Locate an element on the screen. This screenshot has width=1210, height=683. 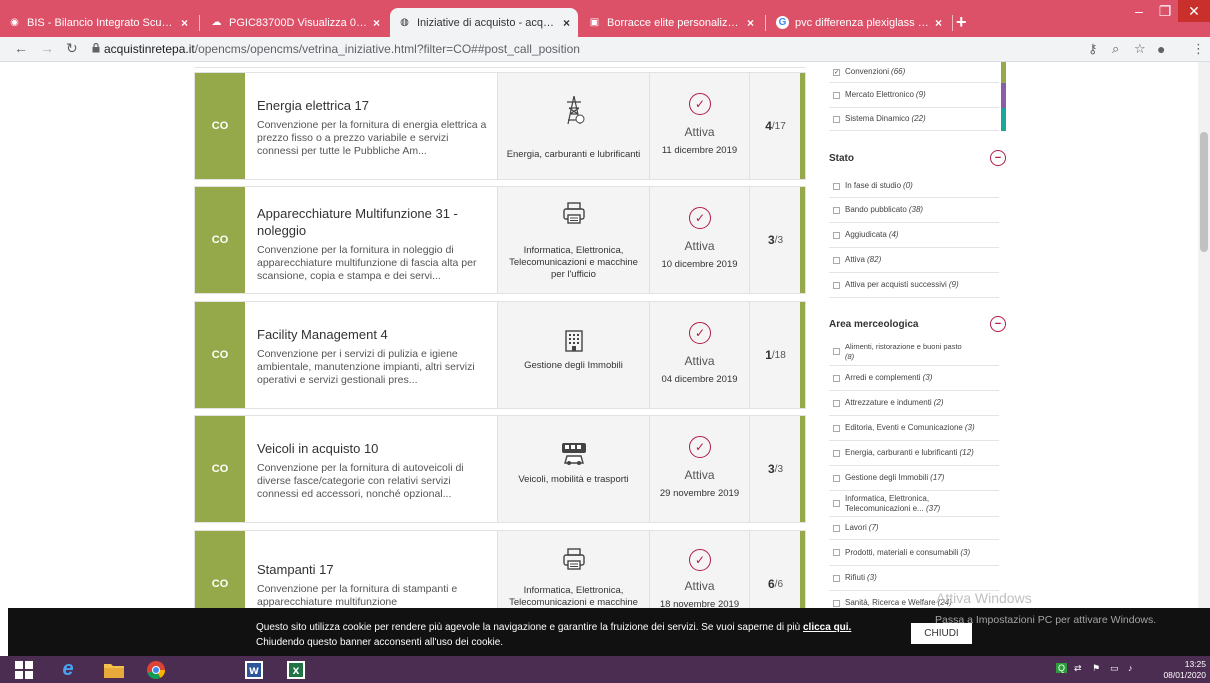
filter-item: Attiva per acquisti successivi (9) is located at coordinates (914, 285).